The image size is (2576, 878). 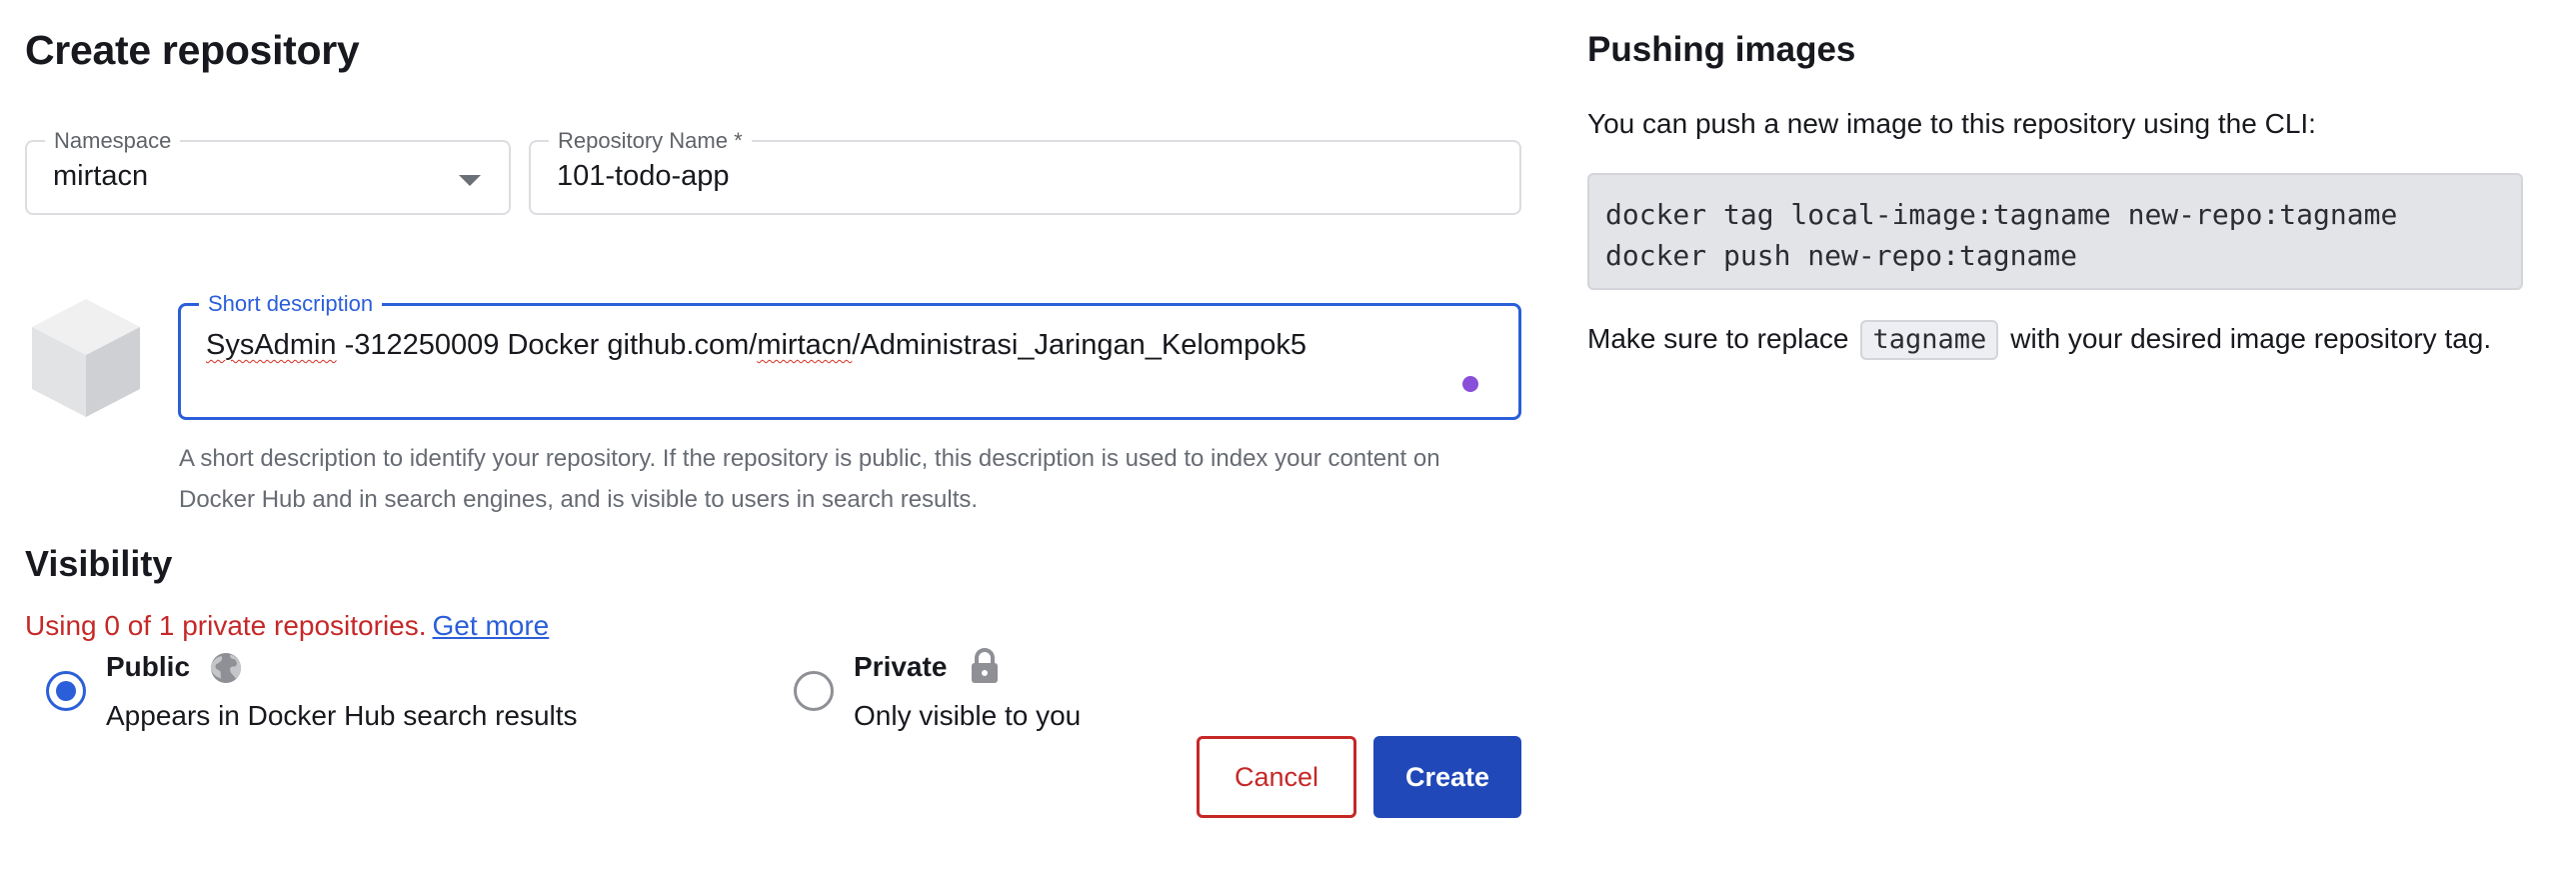 I want to click on chevron-down-icon, so click(x=470, y=180).